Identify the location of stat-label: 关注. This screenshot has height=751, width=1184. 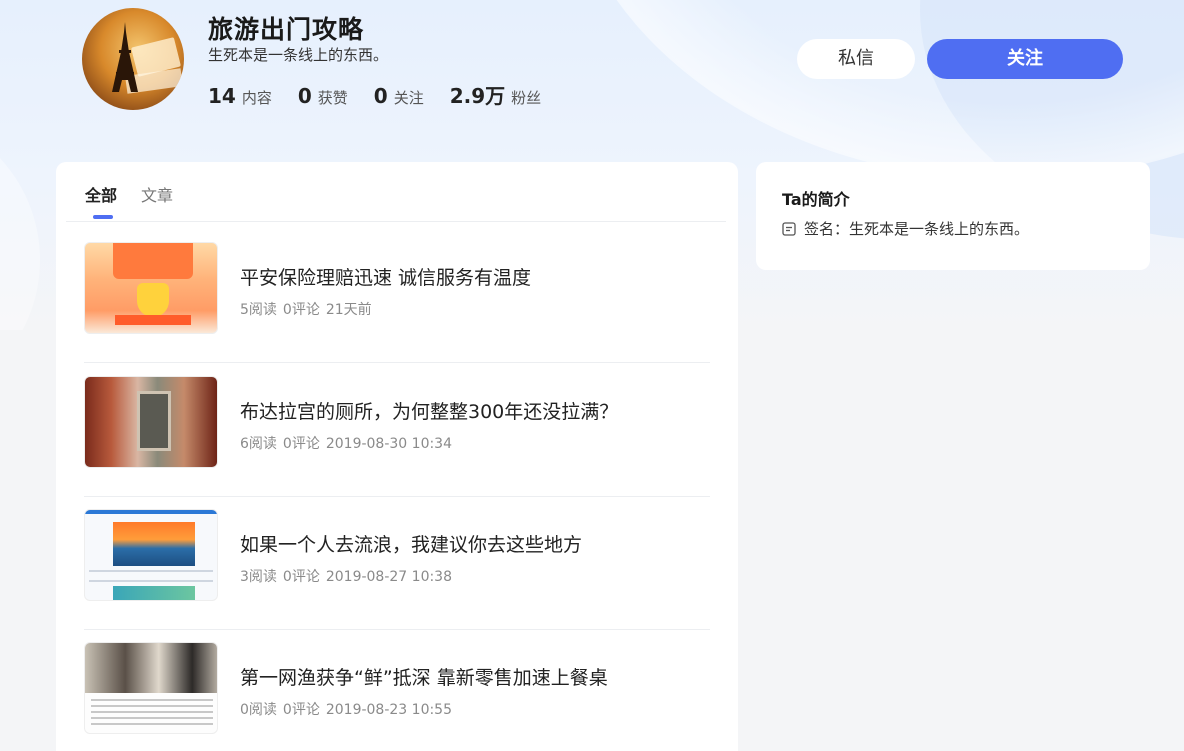
(408, 98).